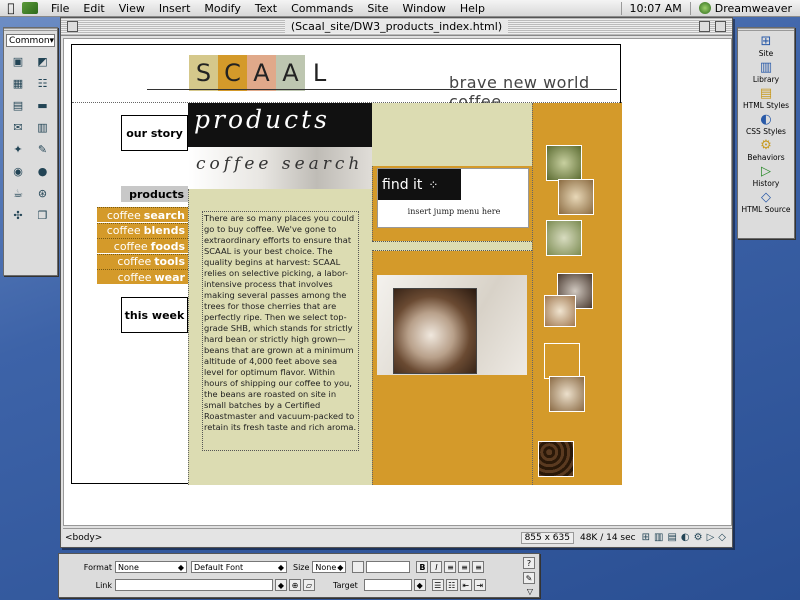  What do you see at coordinates (18, 193) in the screenshot?
I see `insert-applet-icon: ☕` at bounding box center [18, 193].